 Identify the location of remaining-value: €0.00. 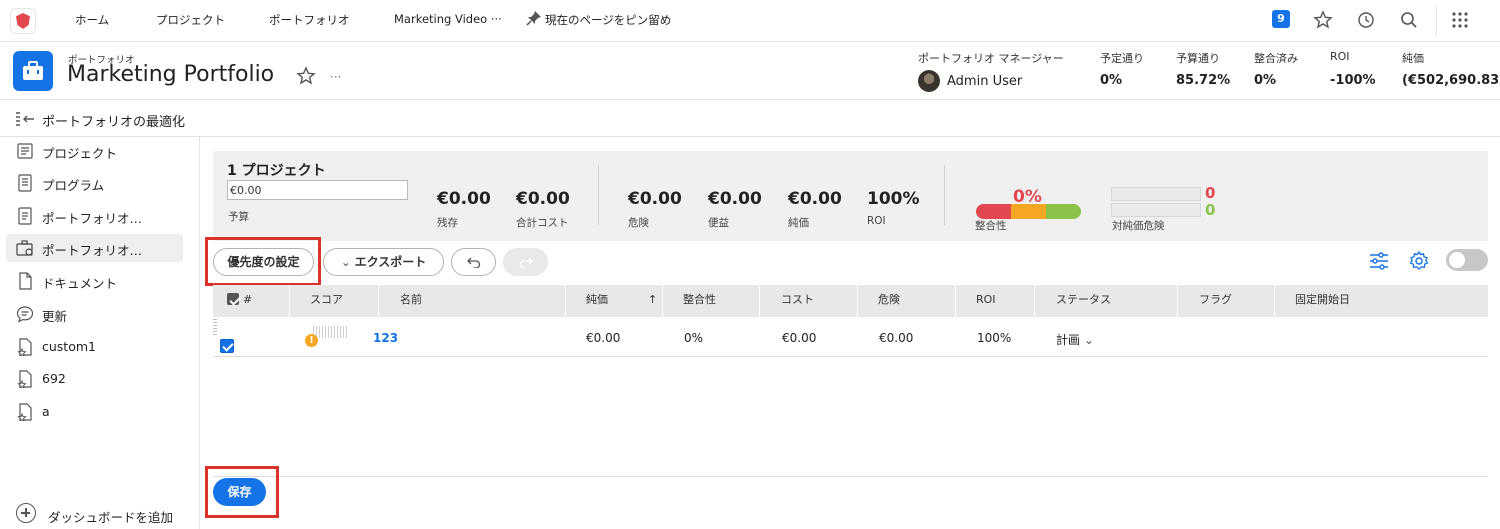
(464, 199).